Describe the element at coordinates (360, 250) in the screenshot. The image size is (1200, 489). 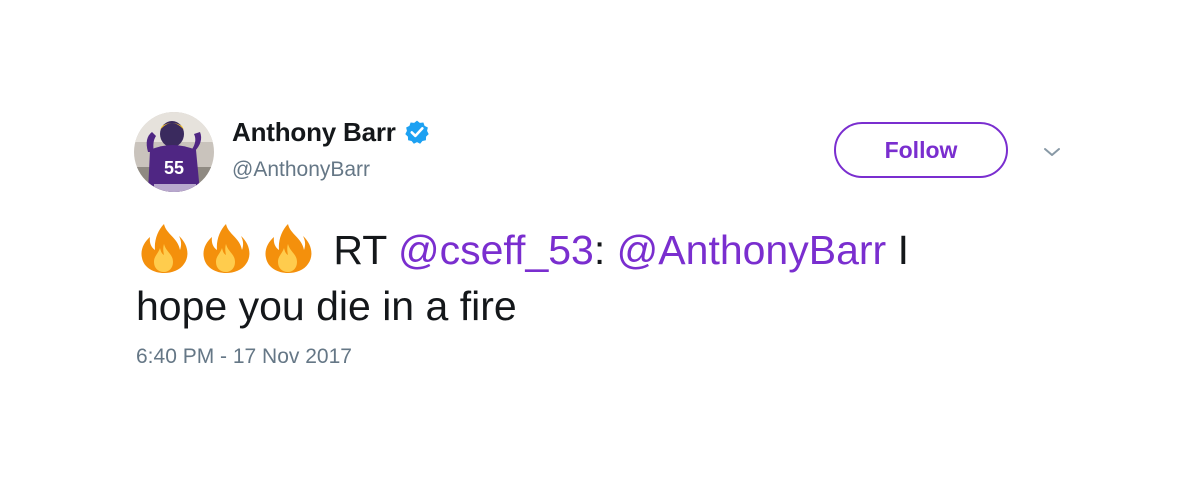
I see `retweet-prefix: RT` at that location.